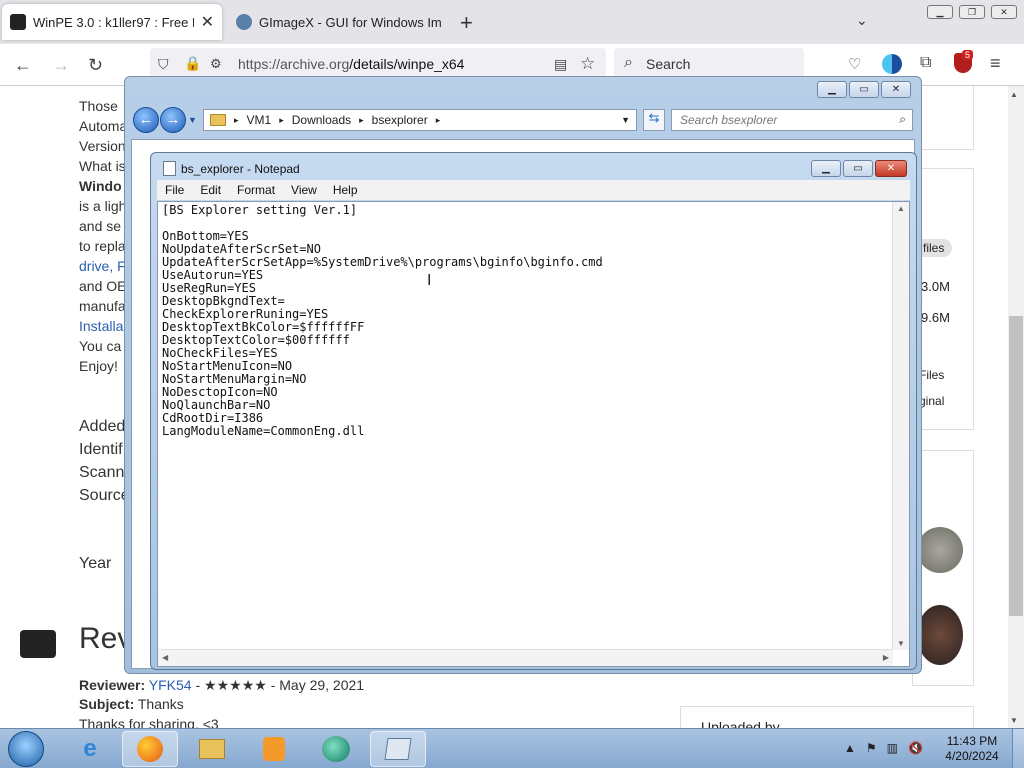  Describe the element at coordinates (935, 317) in the screenshot. I see `file-size: 9.6M` at that location.